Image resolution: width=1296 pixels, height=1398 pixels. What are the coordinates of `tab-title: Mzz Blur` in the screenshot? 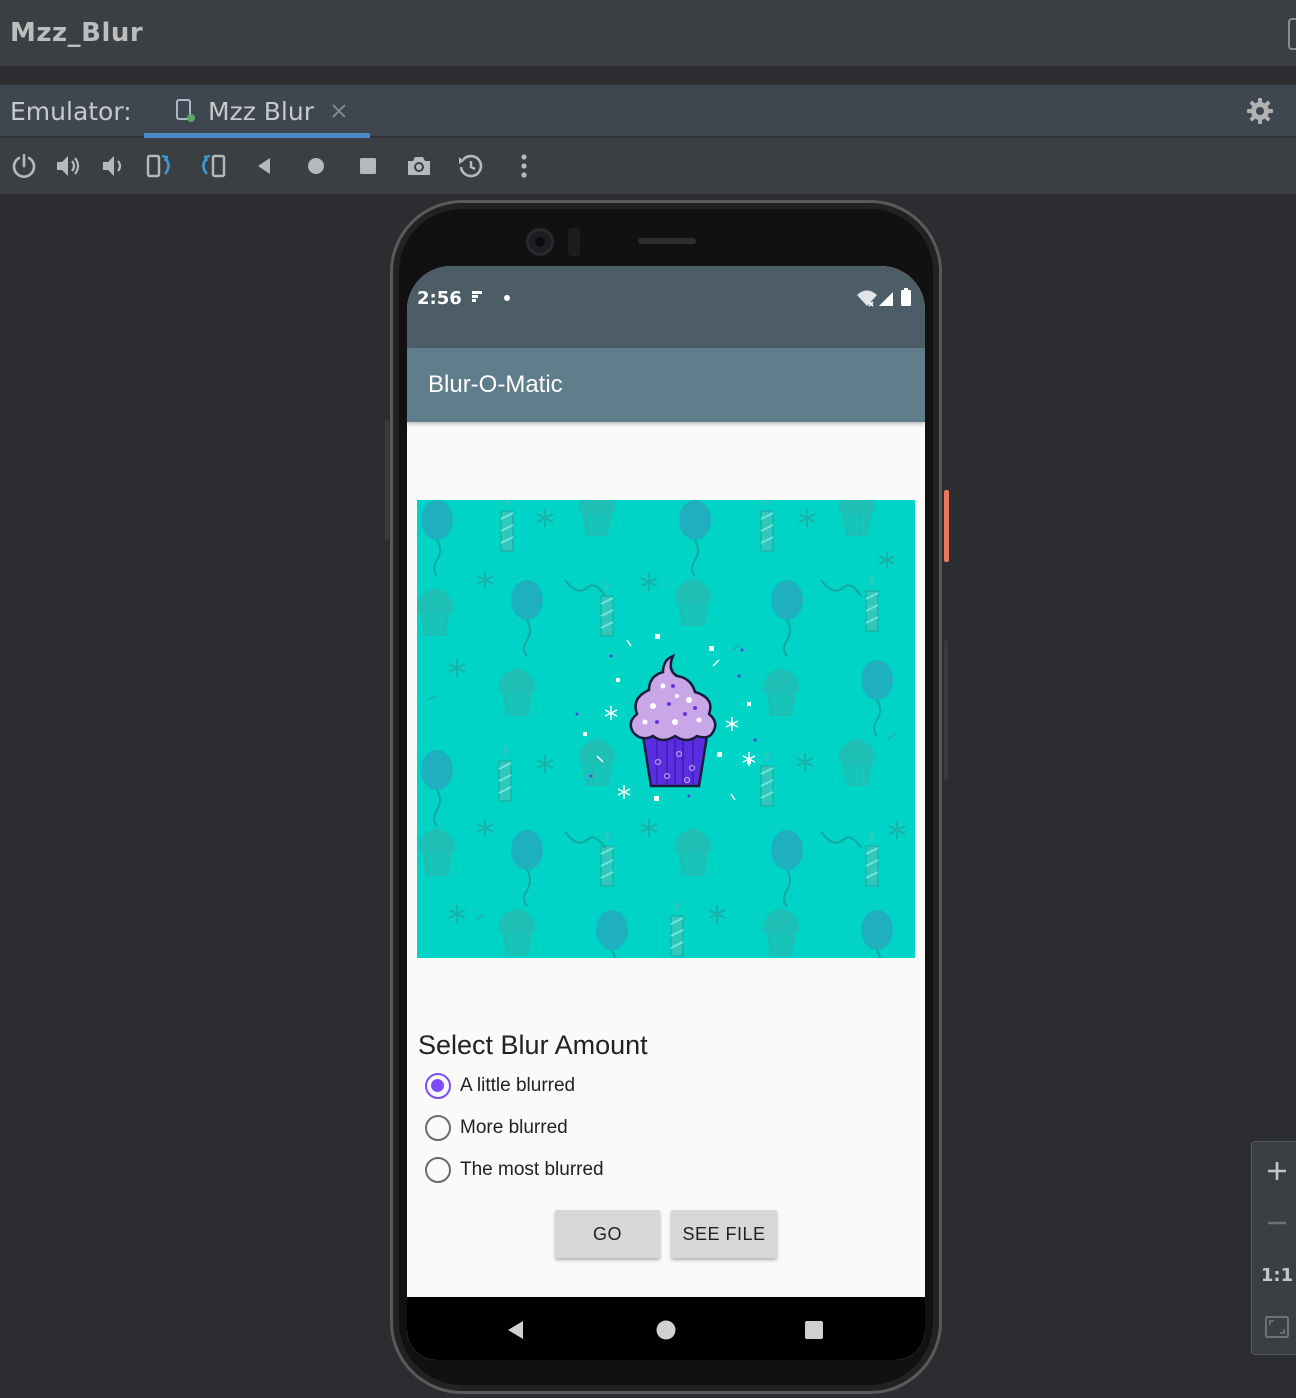 It's located at (261, 111).